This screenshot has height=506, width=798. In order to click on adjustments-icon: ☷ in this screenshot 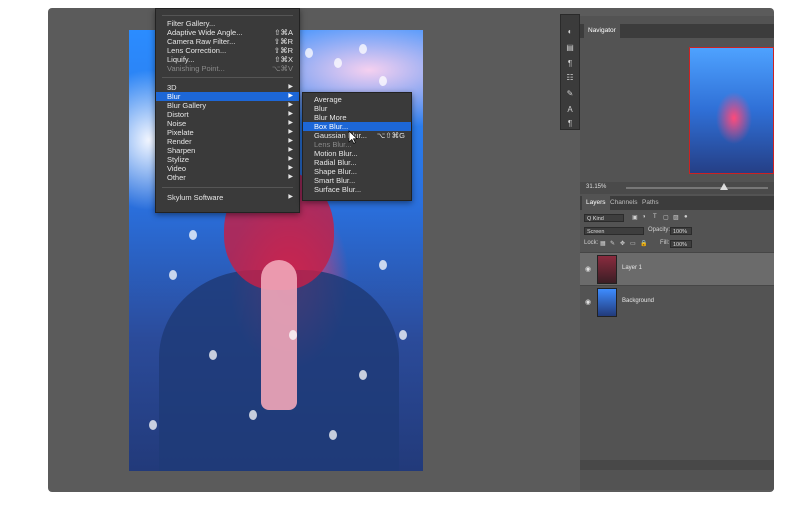, I will do `click(570, 77)`.